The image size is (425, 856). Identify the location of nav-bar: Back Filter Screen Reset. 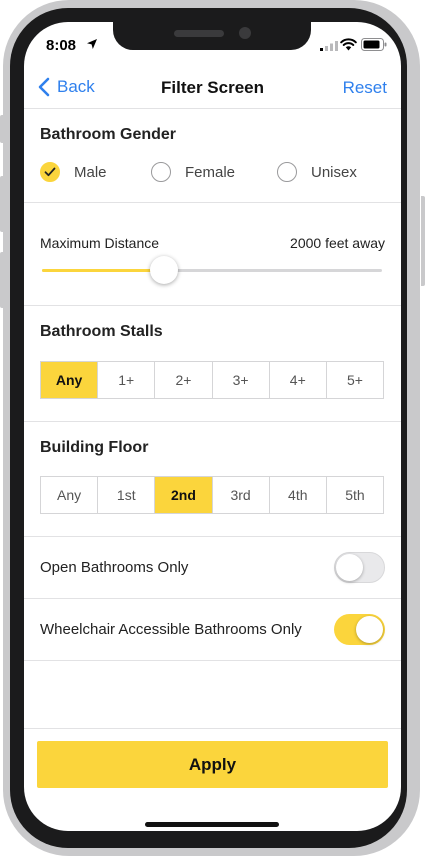
(212, 90).